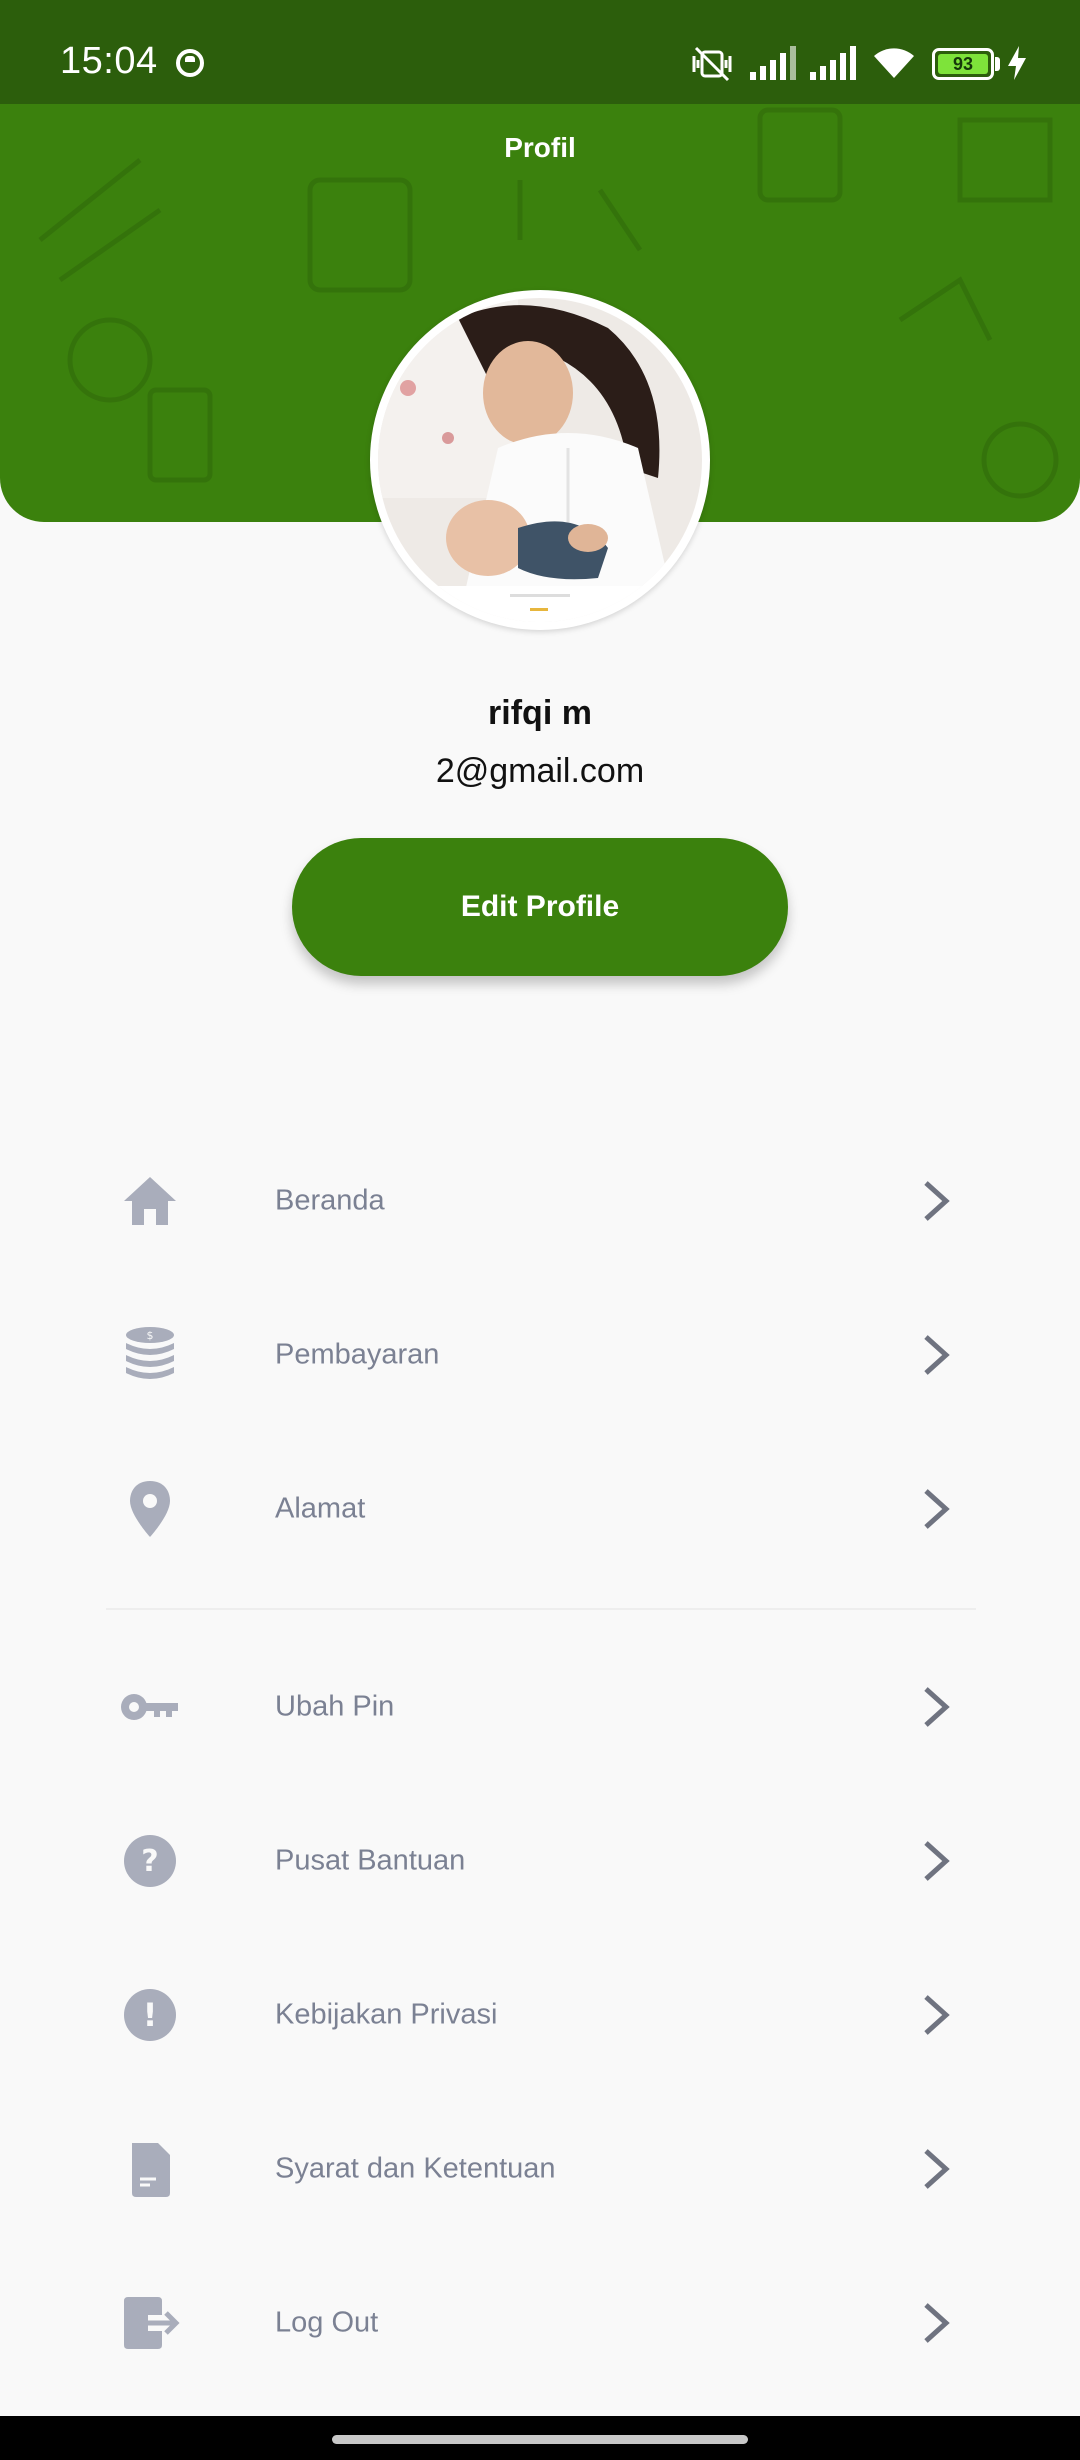 Image resolution: width=1080 pixels, height=2460 pixels. What do you see at coordinates (152, 2323) in the screenshot?
I see `logout-icon` at bounding box center [152, 2323].